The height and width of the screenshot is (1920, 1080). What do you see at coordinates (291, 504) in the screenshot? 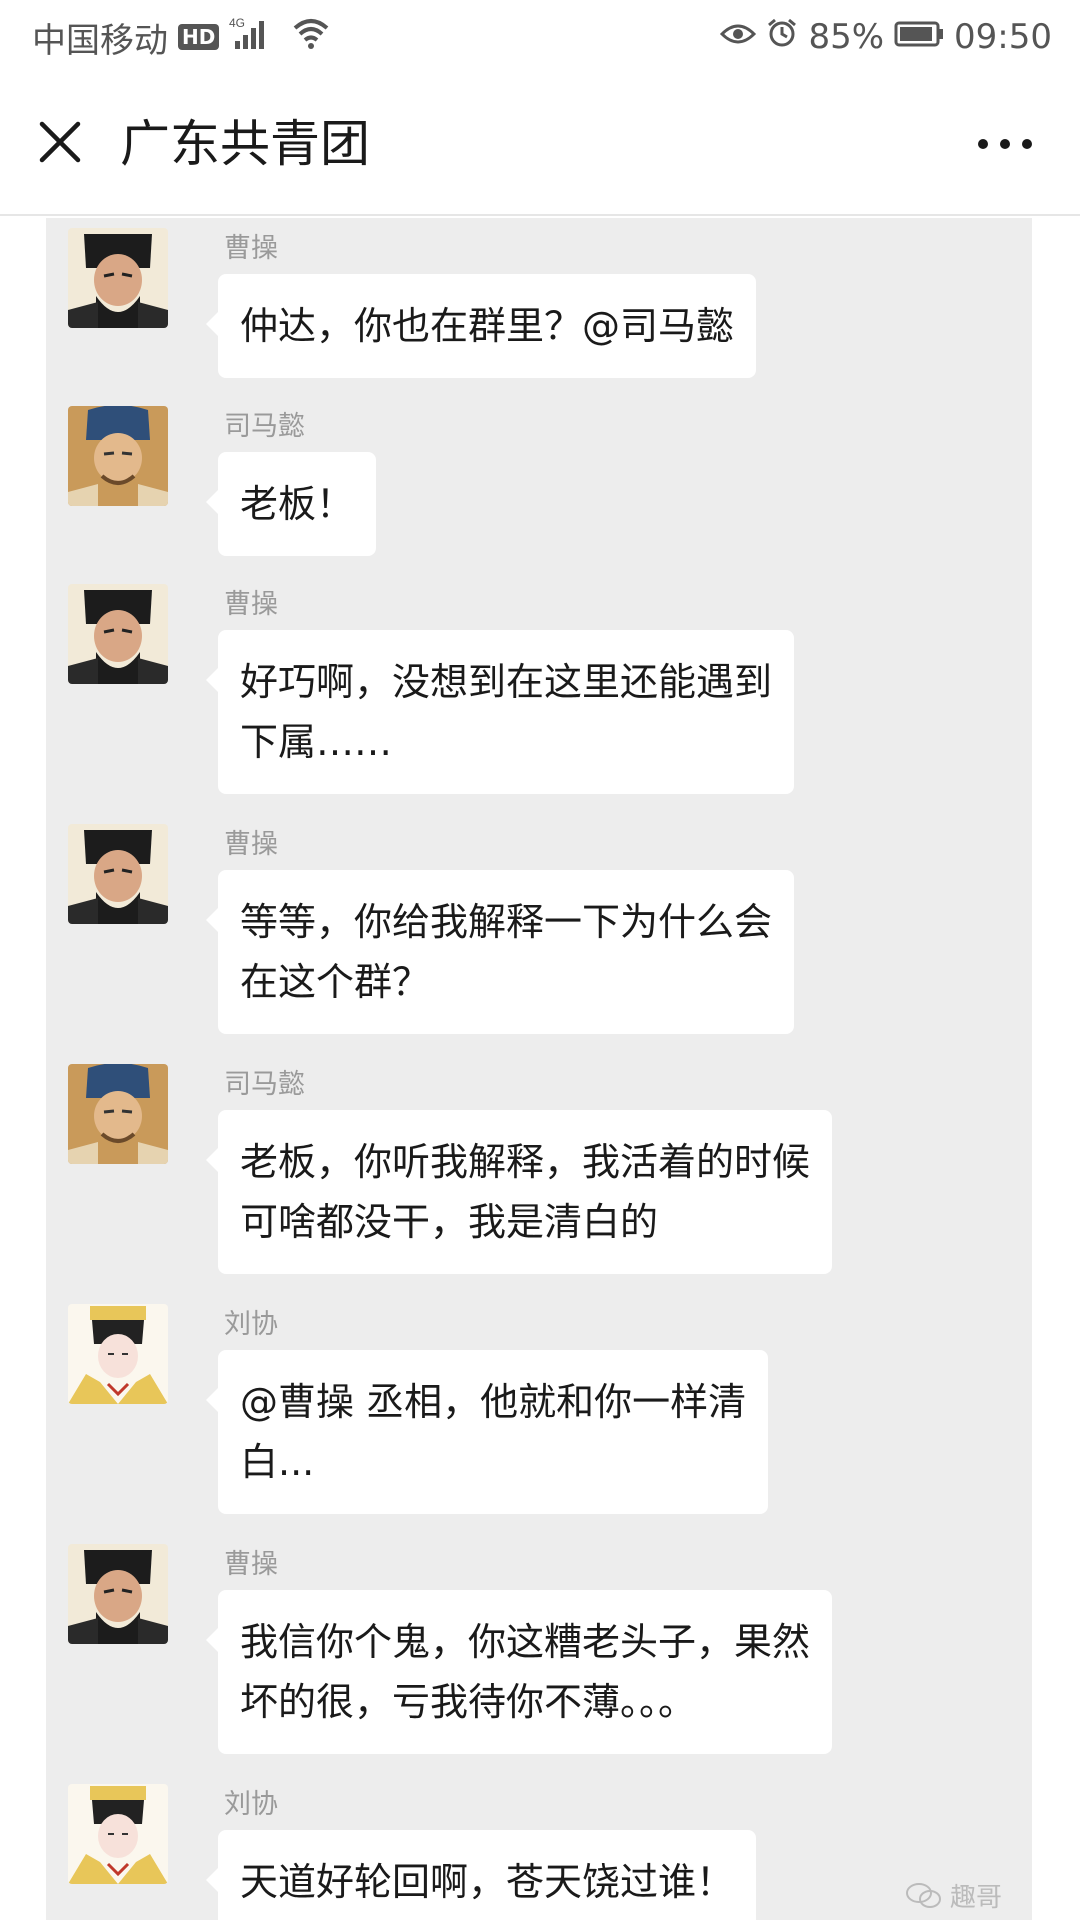
I see `message-bubble: 老板！` at bounding box center [291, 504].